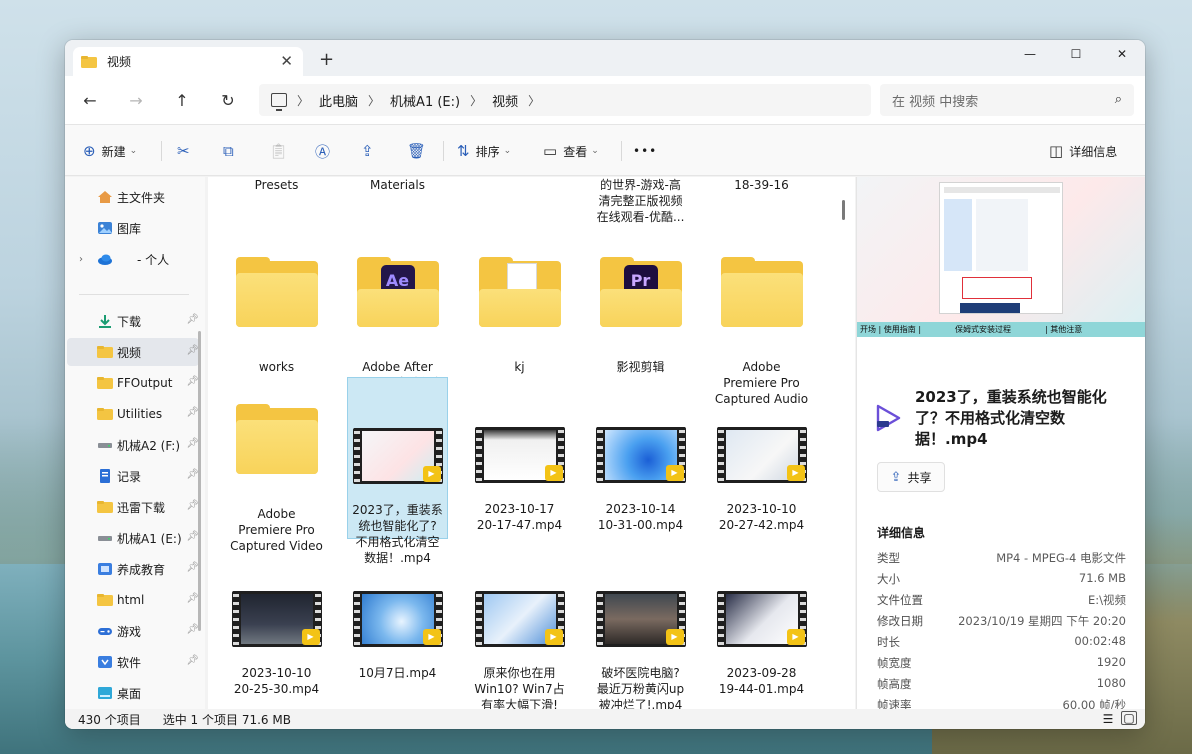 The image size is (1192, 754). Describe the element at coordinates (133, 693) in the screenshot. I see `sidebar-item-desktop: 桌面` at that location.